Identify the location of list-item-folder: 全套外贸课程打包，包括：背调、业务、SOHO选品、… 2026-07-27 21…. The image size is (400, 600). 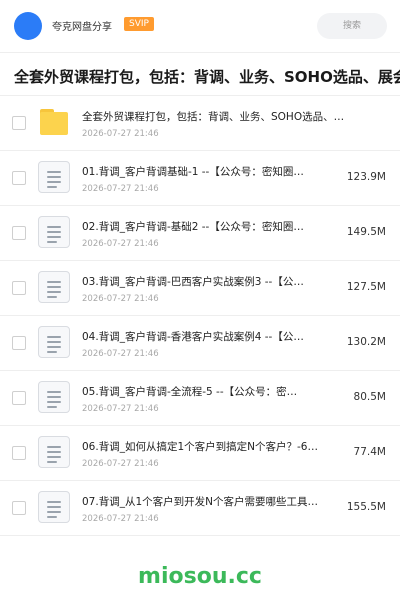
(200, 123).